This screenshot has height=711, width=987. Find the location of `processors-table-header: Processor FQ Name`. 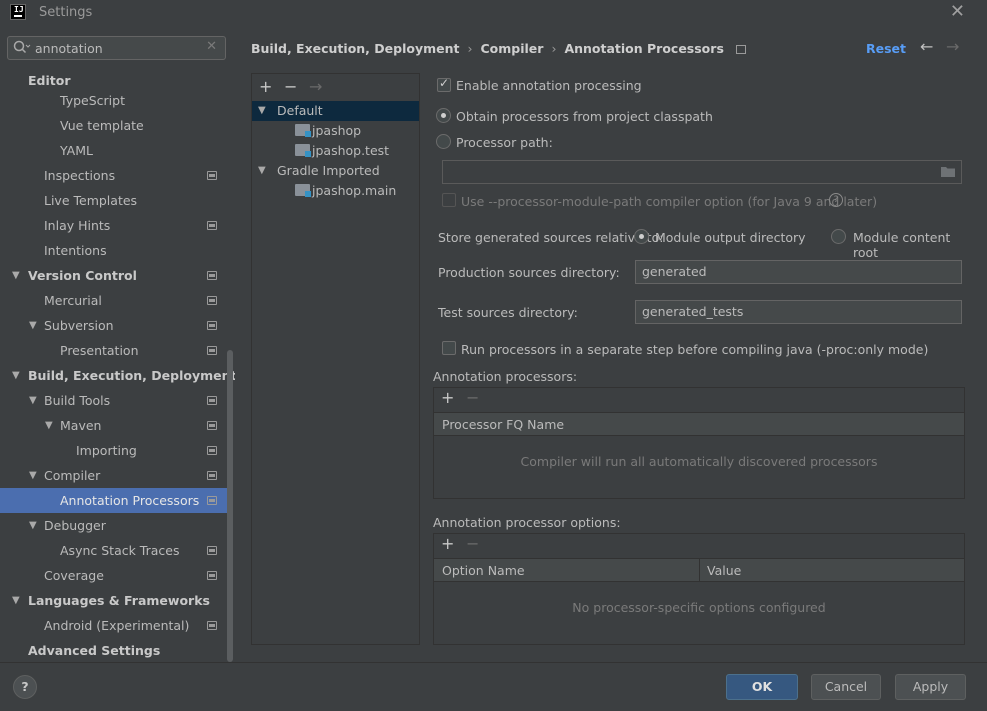

processors-table-header: Processor FQ Name is located at coordinates (699, 424).